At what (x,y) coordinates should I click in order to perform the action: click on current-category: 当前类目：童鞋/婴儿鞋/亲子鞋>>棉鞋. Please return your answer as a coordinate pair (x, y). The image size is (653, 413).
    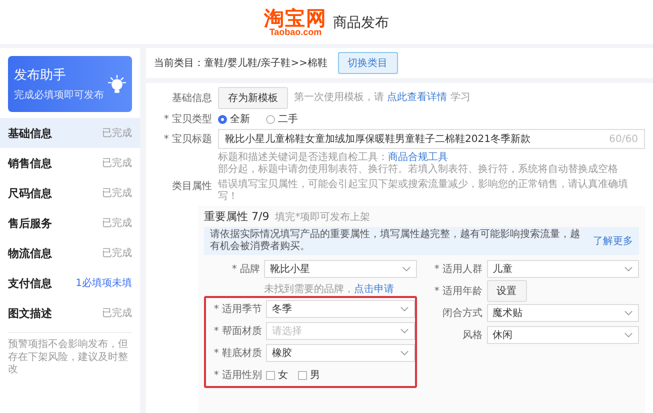
    Looking at the image, I should click on (241, 63).